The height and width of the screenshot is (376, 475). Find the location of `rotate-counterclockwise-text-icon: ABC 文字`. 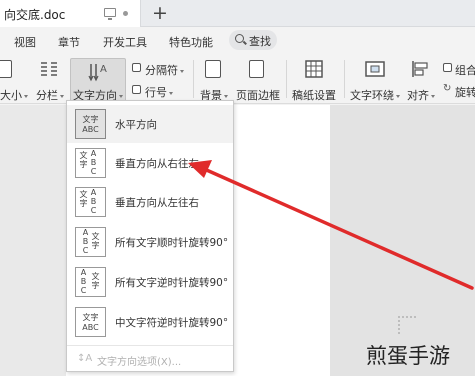

rotate-counterclockwise-text-icon: ABC 文字 is located at coordinates (90, 282).